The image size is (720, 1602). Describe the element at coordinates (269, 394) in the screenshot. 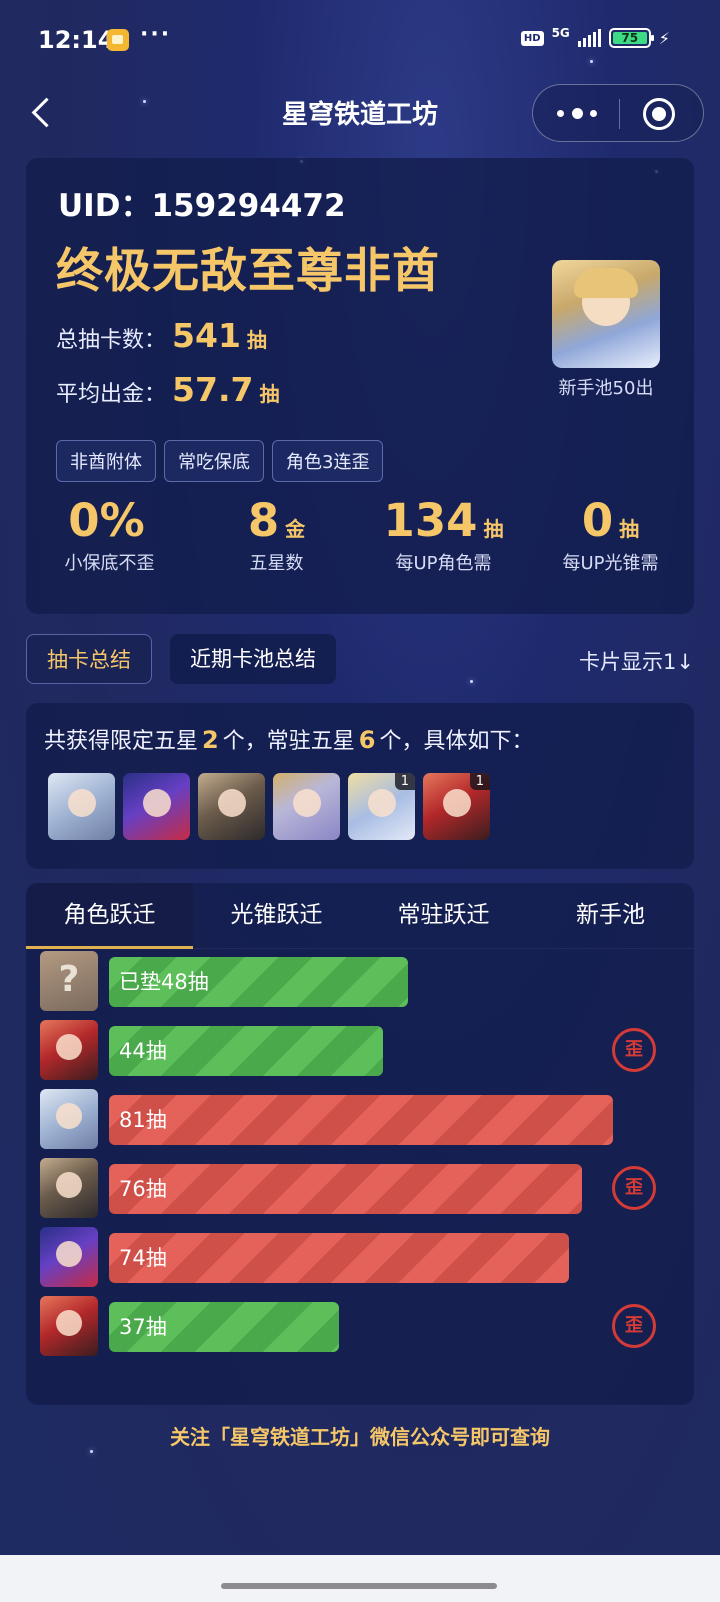

I see `average-pulls-unit: 抽` at that location.